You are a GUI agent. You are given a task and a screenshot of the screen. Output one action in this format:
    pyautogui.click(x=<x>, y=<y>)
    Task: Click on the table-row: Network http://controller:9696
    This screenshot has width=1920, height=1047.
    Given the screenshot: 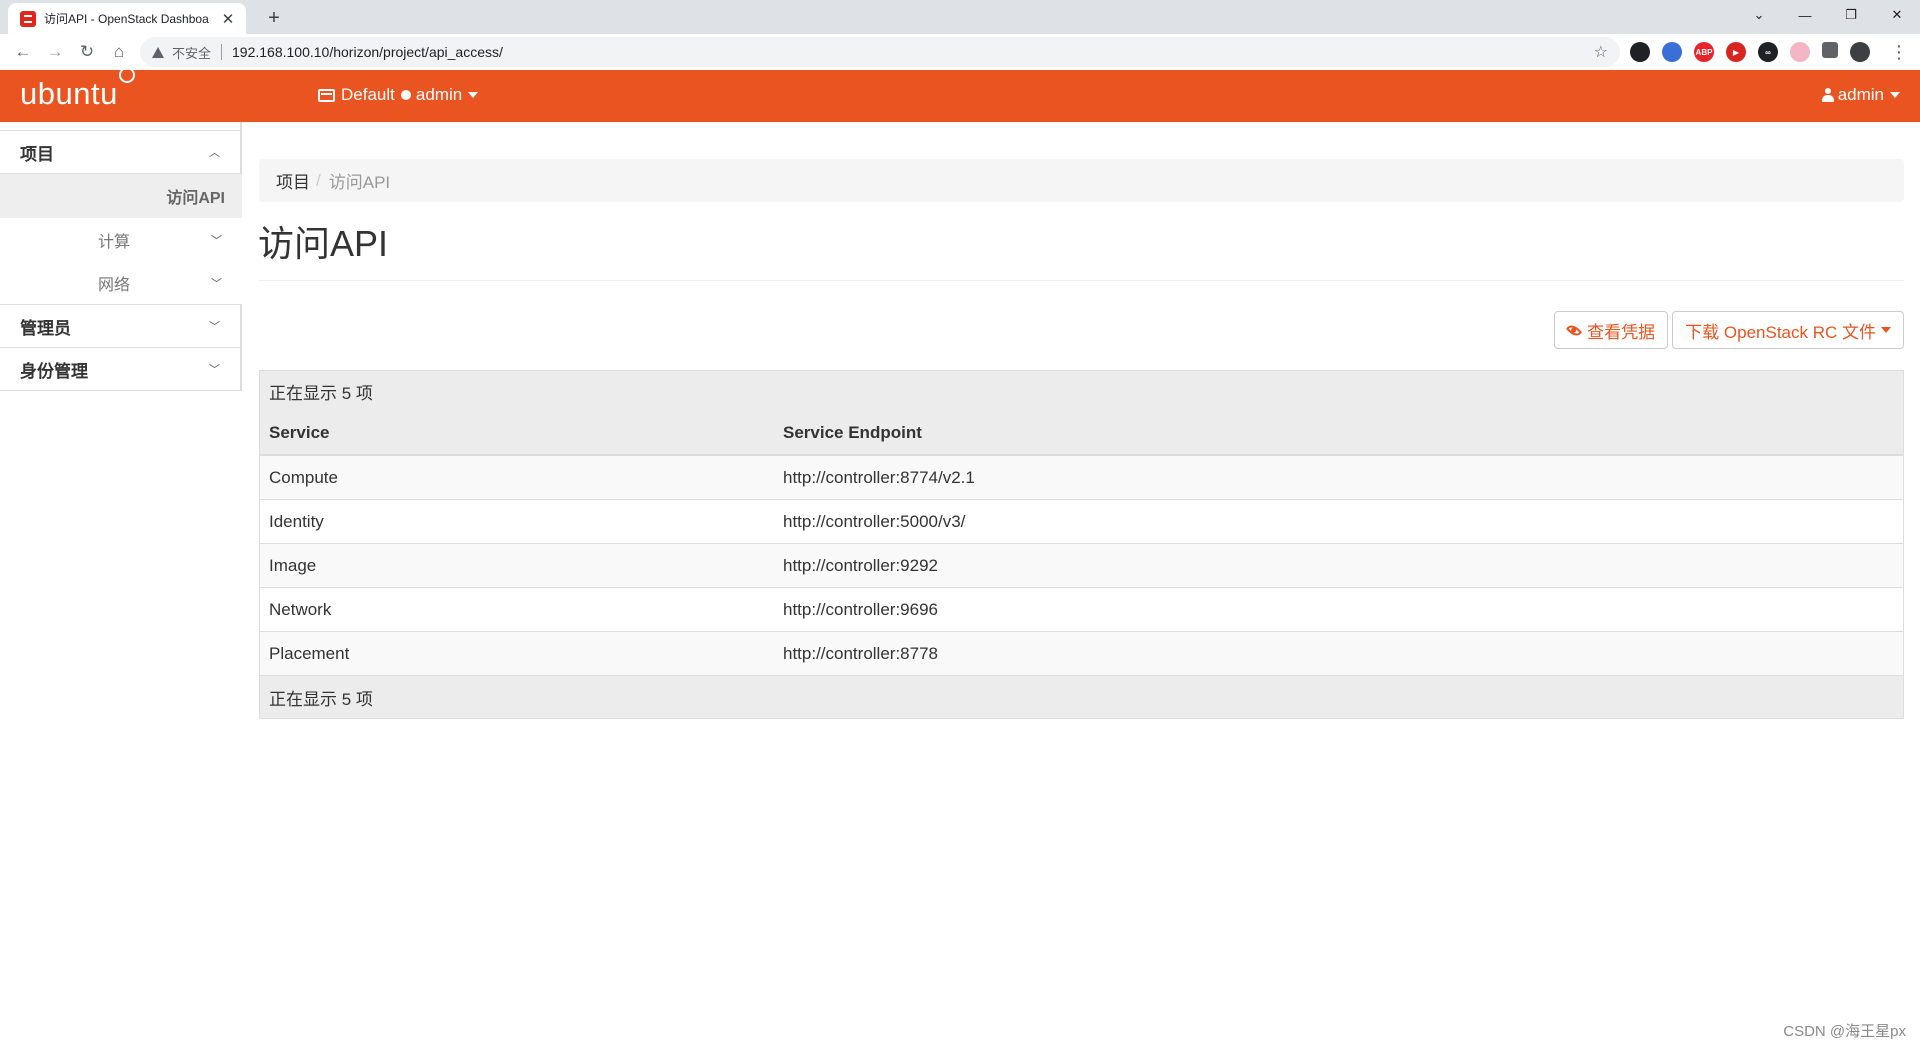 What is the action you would take?
    pyautogui.click(x=1081, y=610)
    